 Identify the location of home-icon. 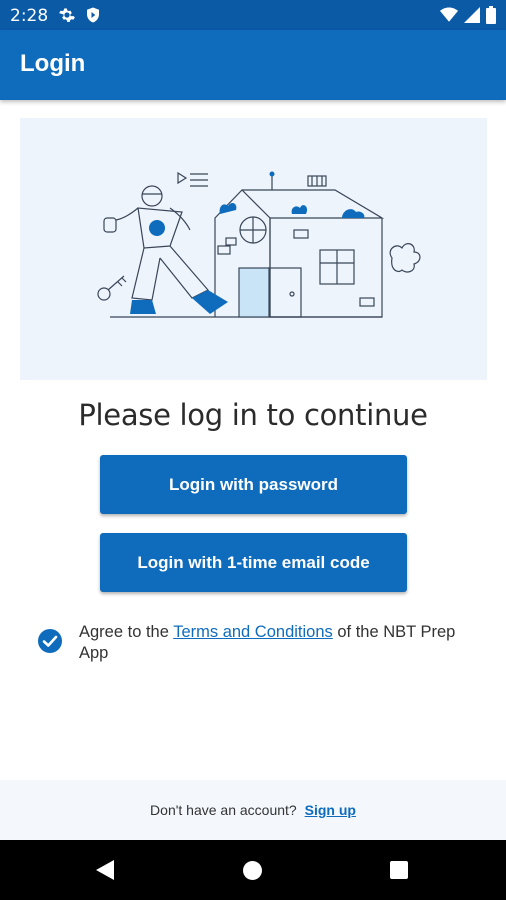
(252, 870).